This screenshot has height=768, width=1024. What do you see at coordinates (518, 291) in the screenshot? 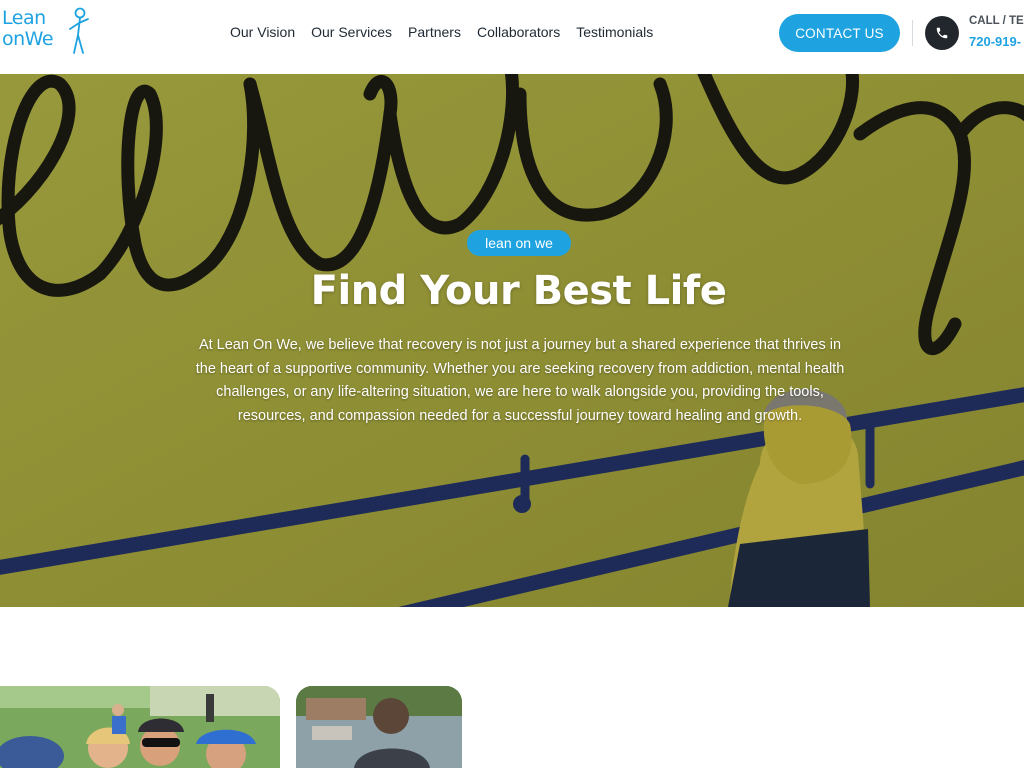
I see `hero-title: Find Your Best Life` at bounding box center [518, 291].